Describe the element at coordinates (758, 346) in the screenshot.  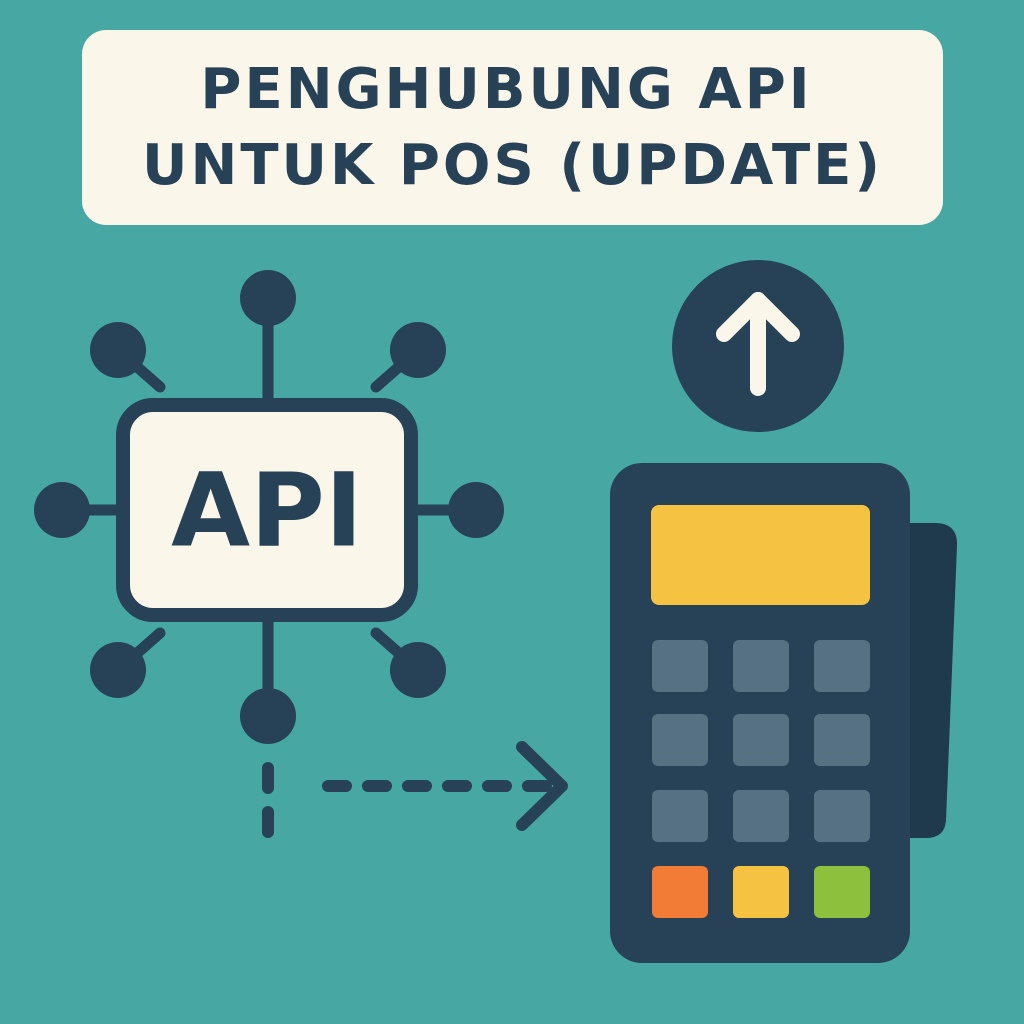
I see `update-badge` at that location.